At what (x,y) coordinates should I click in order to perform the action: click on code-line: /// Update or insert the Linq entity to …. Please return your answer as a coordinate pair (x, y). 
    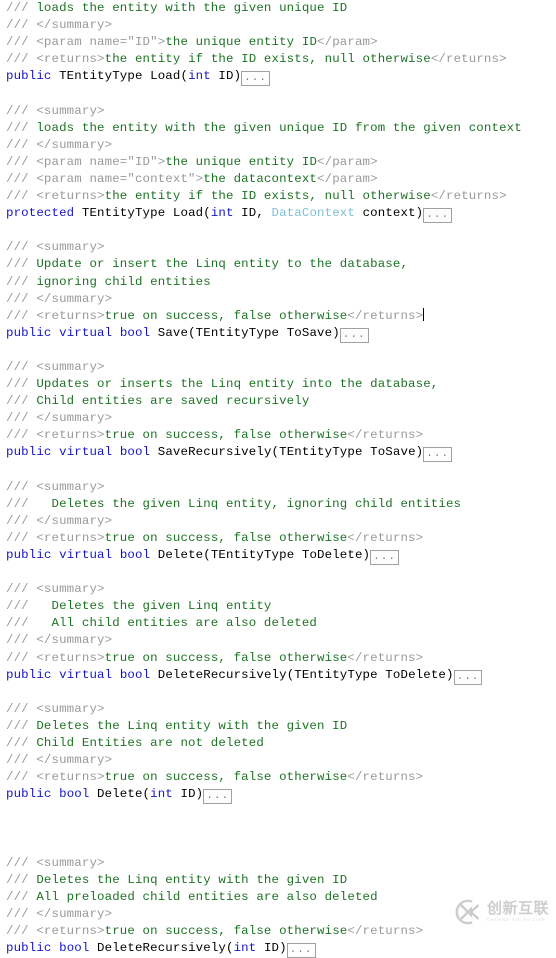
    Looking at the image, I should click on (278, 264).